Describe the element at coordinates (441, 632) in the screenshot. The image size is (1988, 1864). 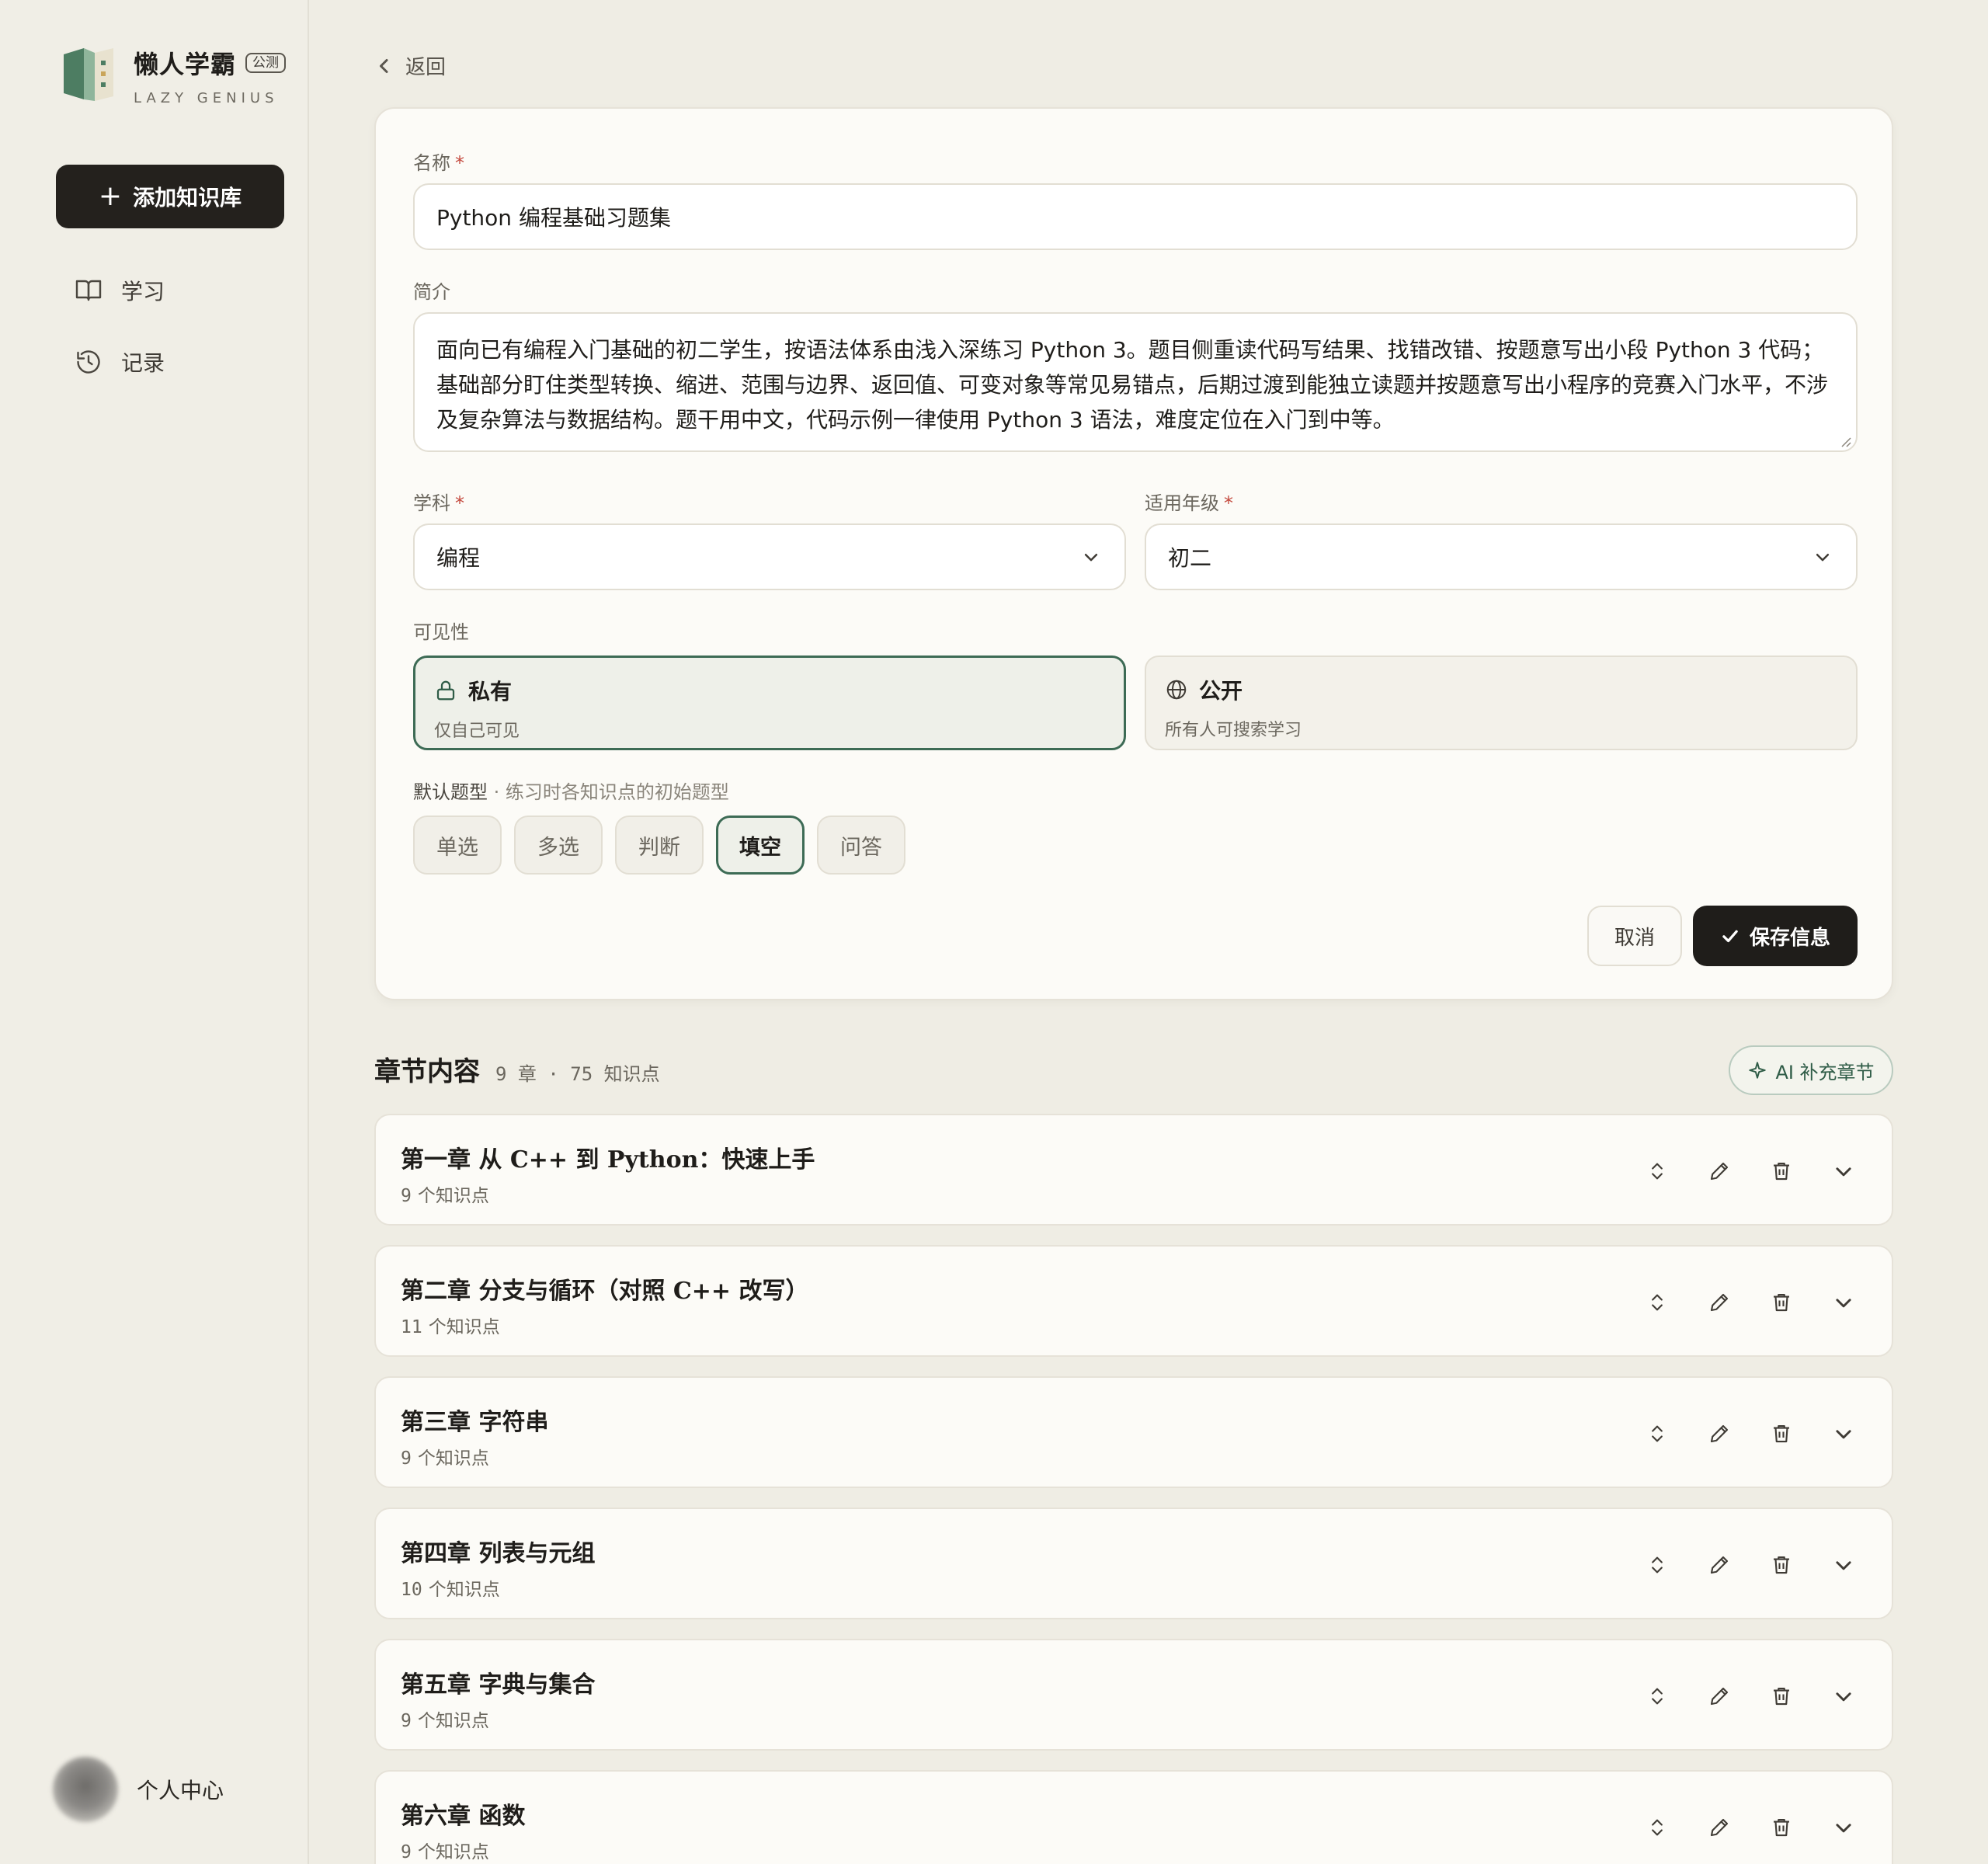
I see `visibility-label: 可见性` at that location.